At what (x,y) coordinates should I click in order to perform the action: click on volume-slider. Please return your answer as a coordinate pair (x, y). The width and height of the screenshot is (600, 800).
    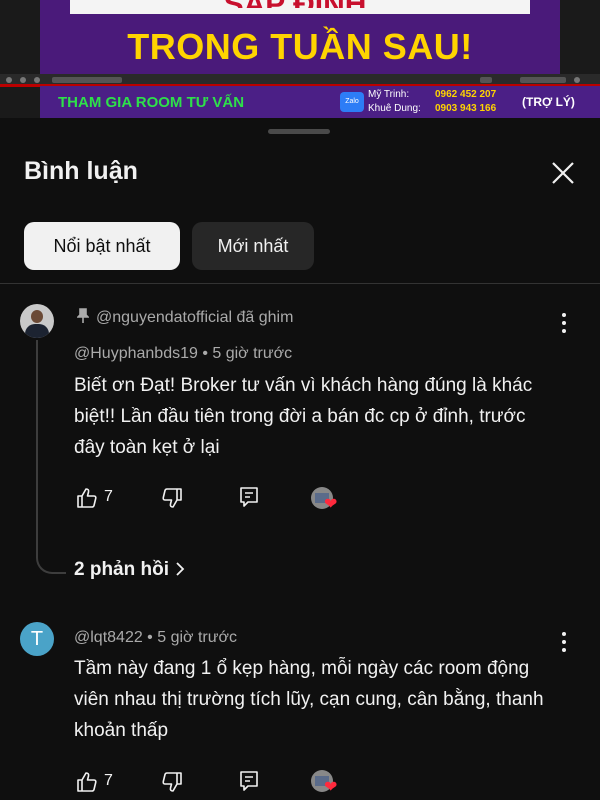
    Looking at the image, I should click on (543, 80).